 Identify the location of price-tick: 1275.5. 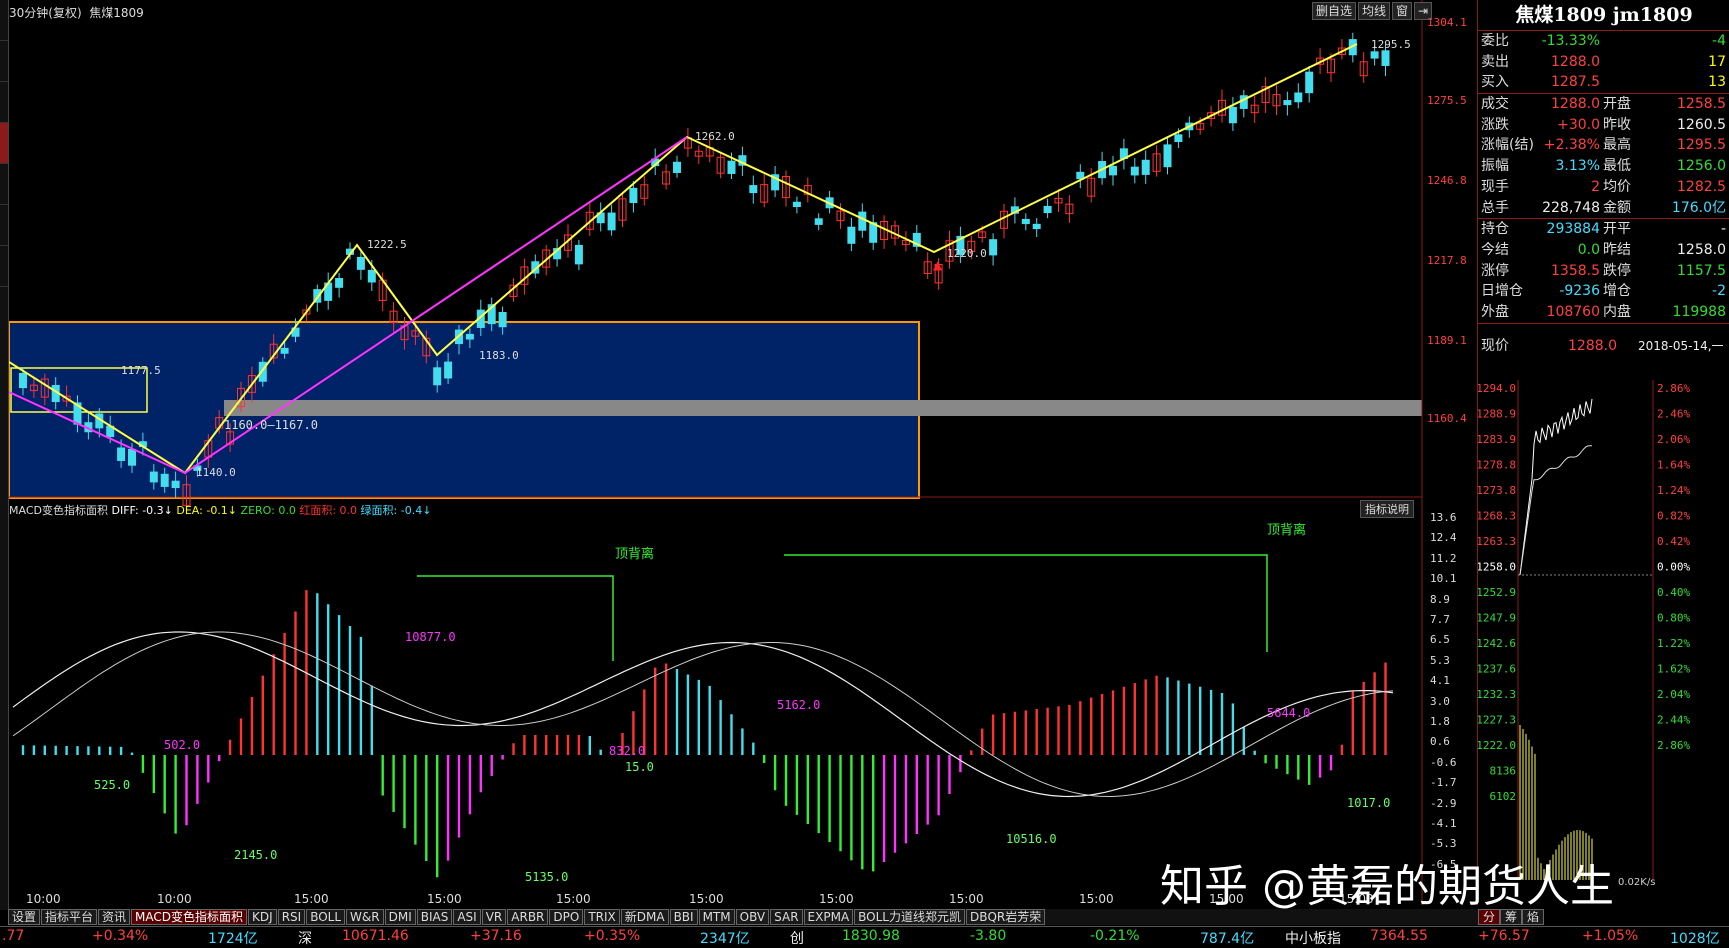
(1447, 100).